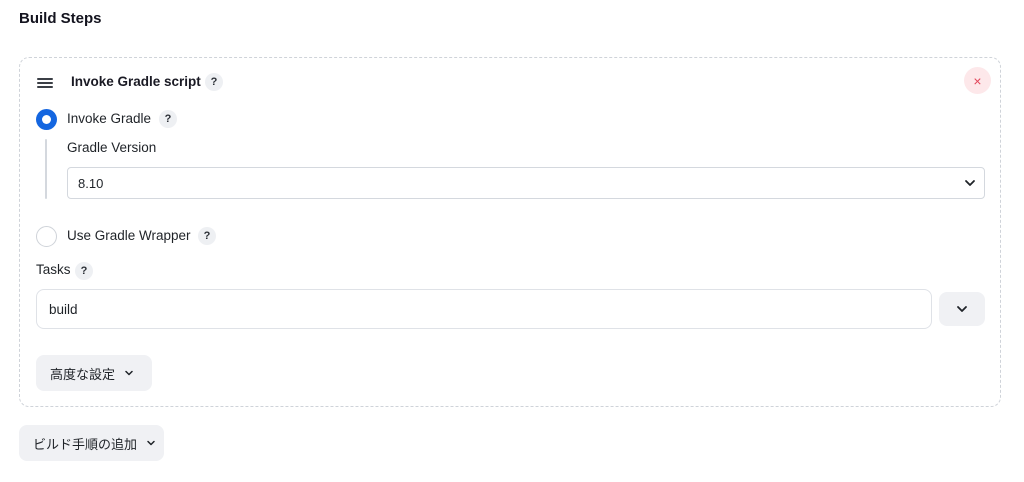 The image size is (1024, 482). What do you see at coordinates (91, 183) in the screenshot?
I see `gradle-version-value: 8.10` at bounding box center [91, 183].